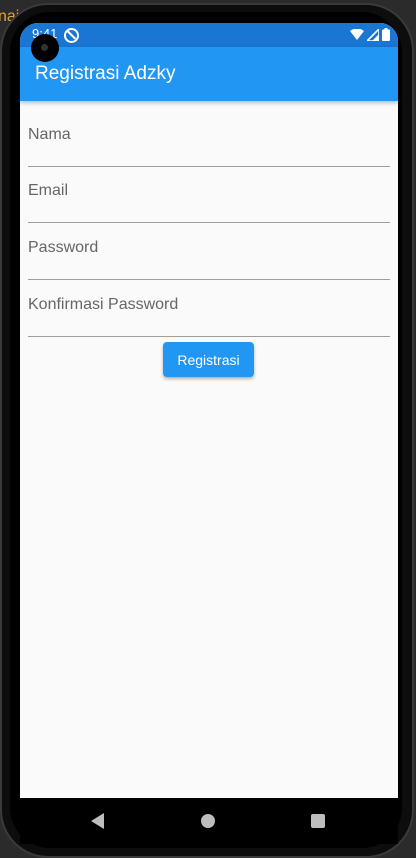 The height and width of the screenshot is (858, 416). Describe the element at coordinates (209, 194) in the screenshot. I see `email-field: Email` at that location.